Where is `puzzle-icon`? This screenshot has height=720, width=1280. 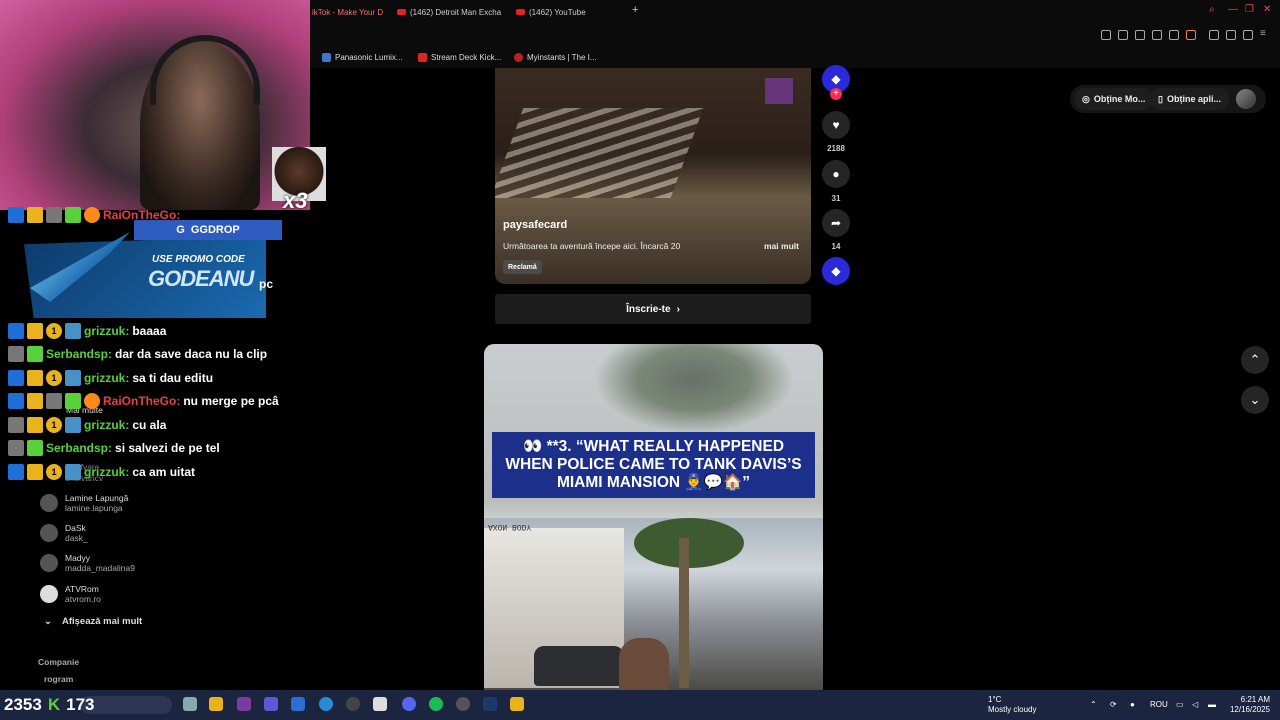
puzzle-icon is located at coordinates (1214, 35).